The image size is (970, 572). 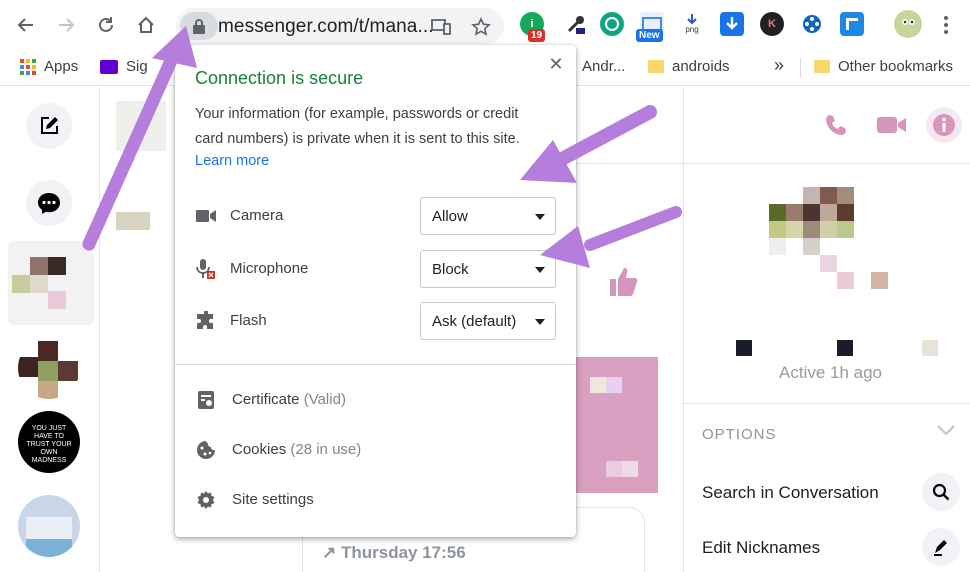 I want to click on edit-nicknames-button, so click(x=941, y=547).